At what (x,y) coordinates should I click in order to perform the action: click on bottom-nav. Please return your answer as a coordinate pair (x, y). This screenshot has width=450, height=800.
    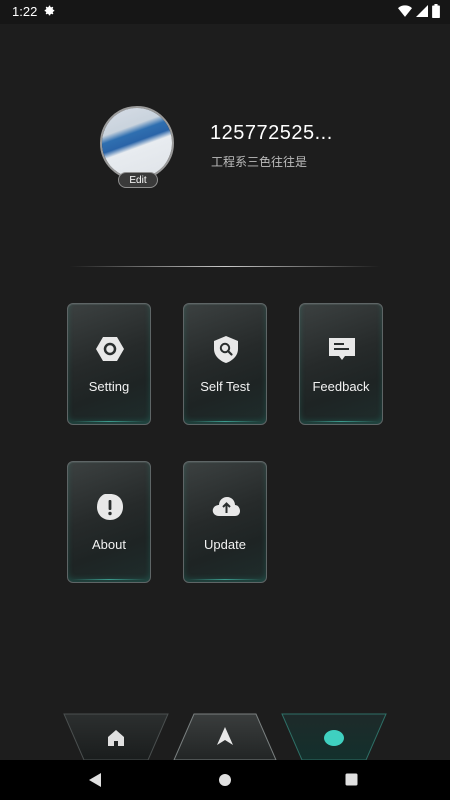
    Looking at the image, I should click on (225, 734).